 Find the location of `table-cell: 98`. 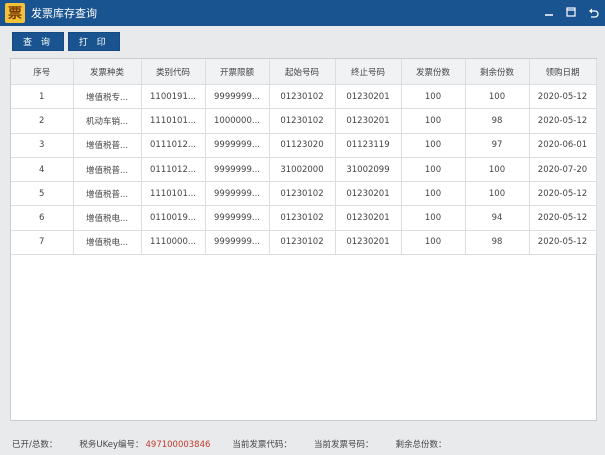

table-cell: 98 is located at coordinates (497, 243).